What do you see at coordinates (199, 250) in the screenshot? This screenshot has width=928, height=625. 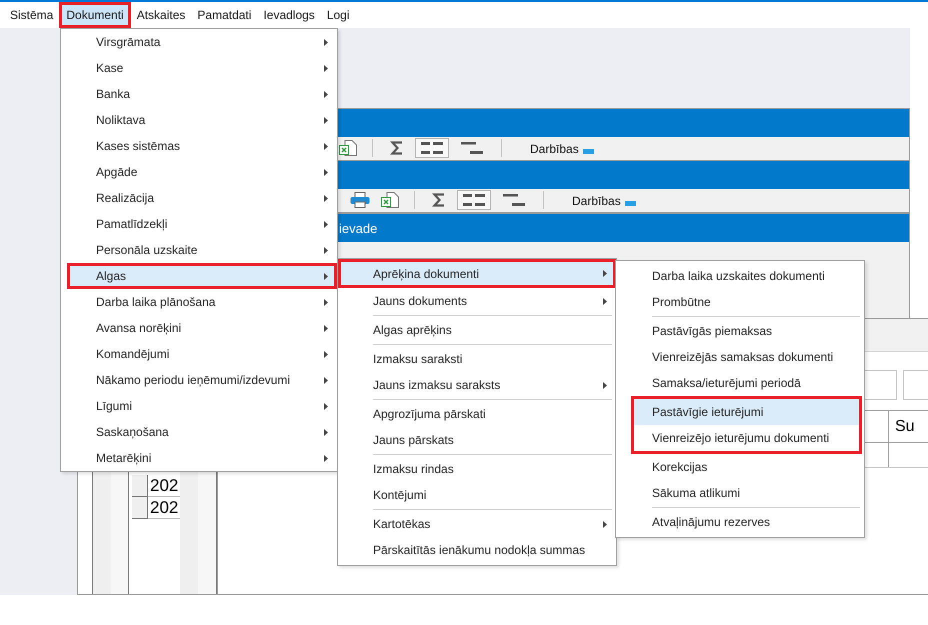 I see `menu-item: Personāla uzskaite` at bounding box center [199, 250].